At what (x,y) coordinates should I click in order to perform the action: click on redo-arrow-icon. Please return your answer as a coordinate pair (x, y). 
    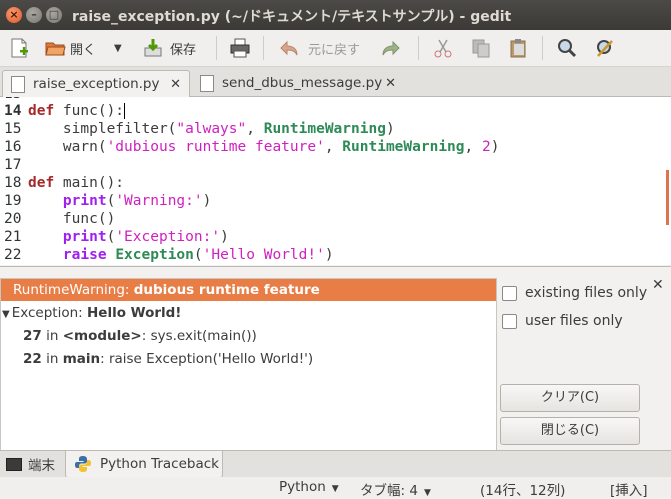
    Looking at the image, I should click on (391, 48).